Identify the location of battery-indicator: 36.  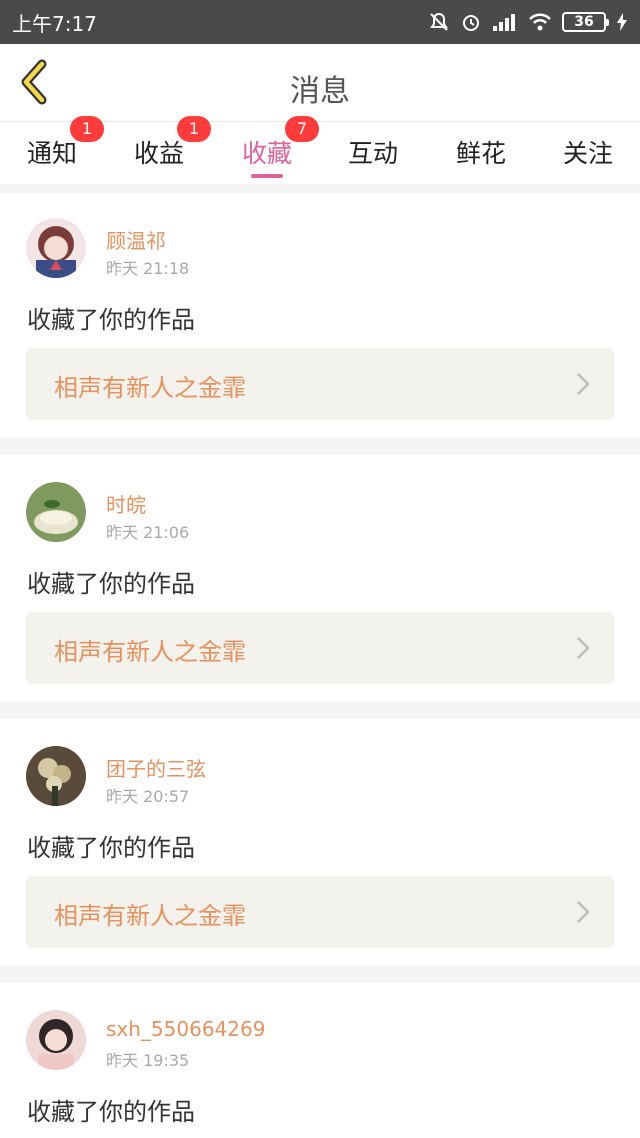
(585, 22).